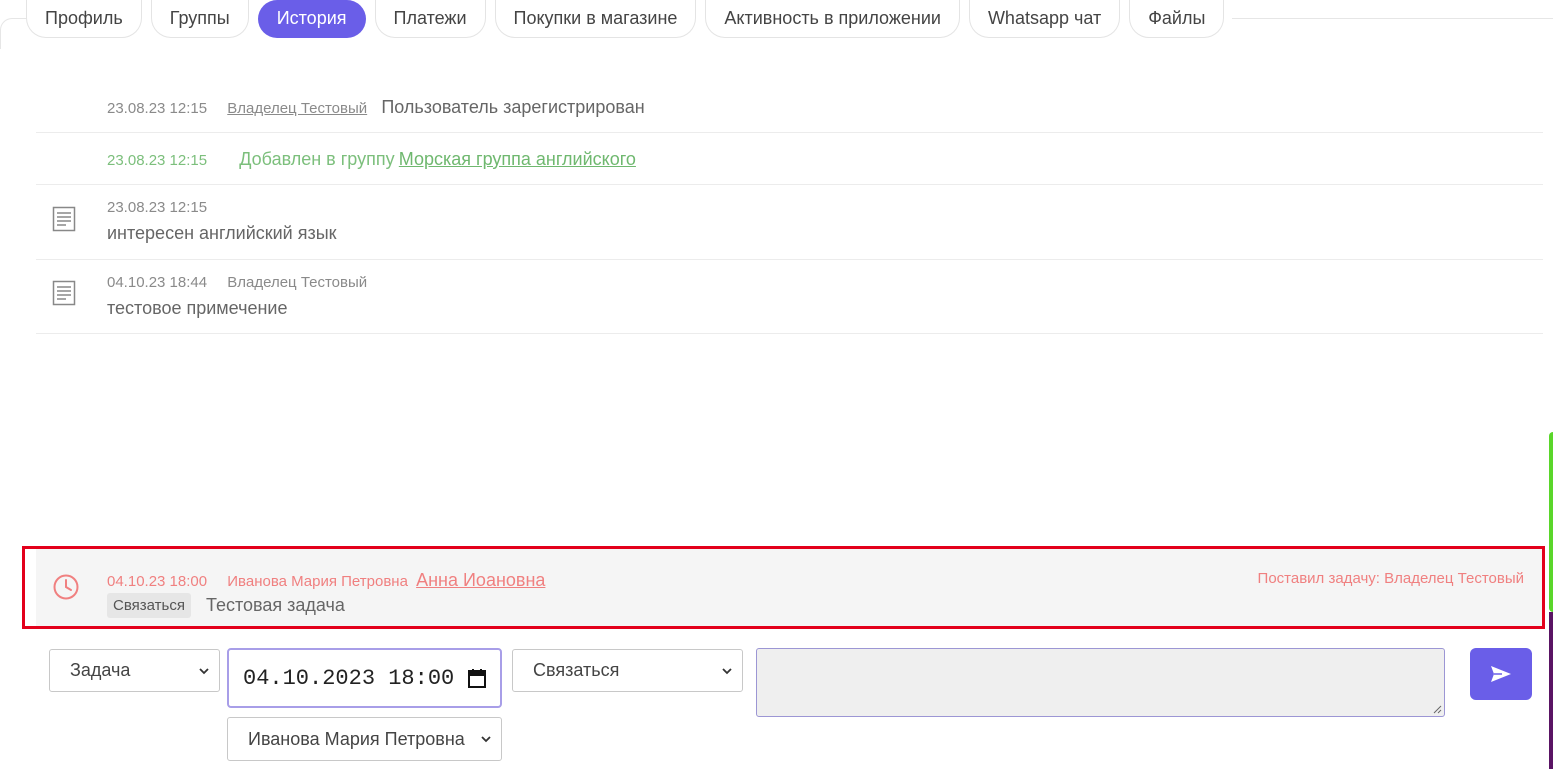  Describe the element at coordinates (317, 159) in the screenshot. I see `history-text: Добавлен в группу` at that location.